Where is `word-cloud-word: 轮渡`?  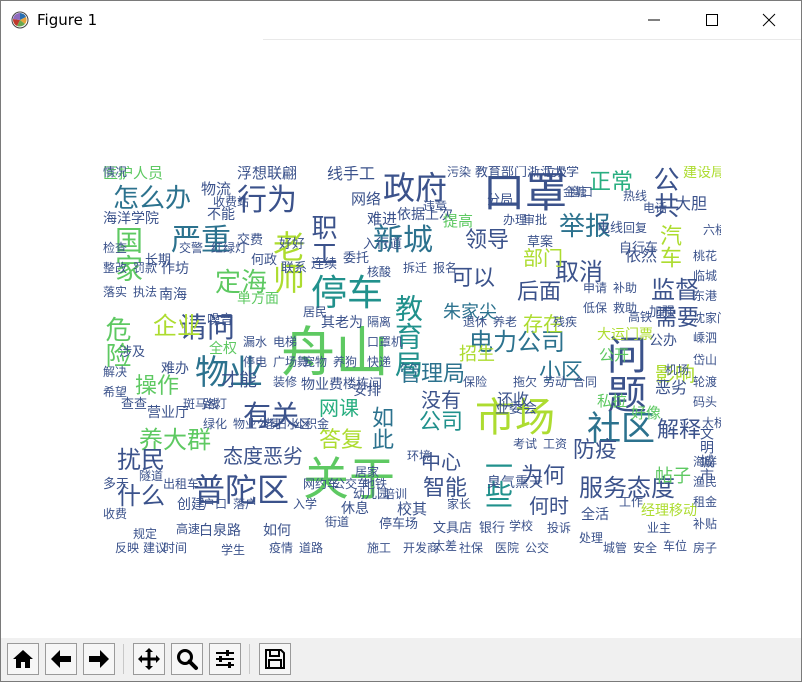 word-cloud-word: 轮渡 is located at coordinates (705, 382).